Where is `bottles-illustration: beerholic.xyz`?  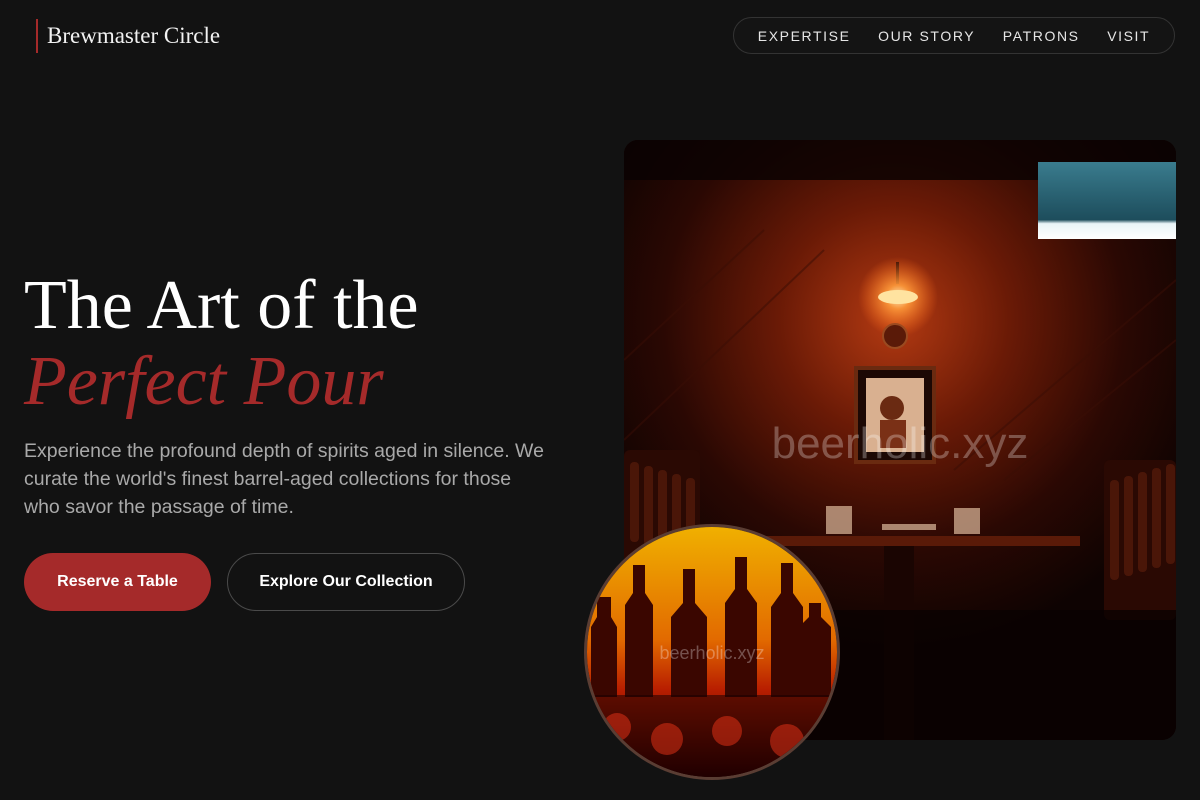 bottles-illustration: beerholic.xyz is located at coordinates (712, 652).